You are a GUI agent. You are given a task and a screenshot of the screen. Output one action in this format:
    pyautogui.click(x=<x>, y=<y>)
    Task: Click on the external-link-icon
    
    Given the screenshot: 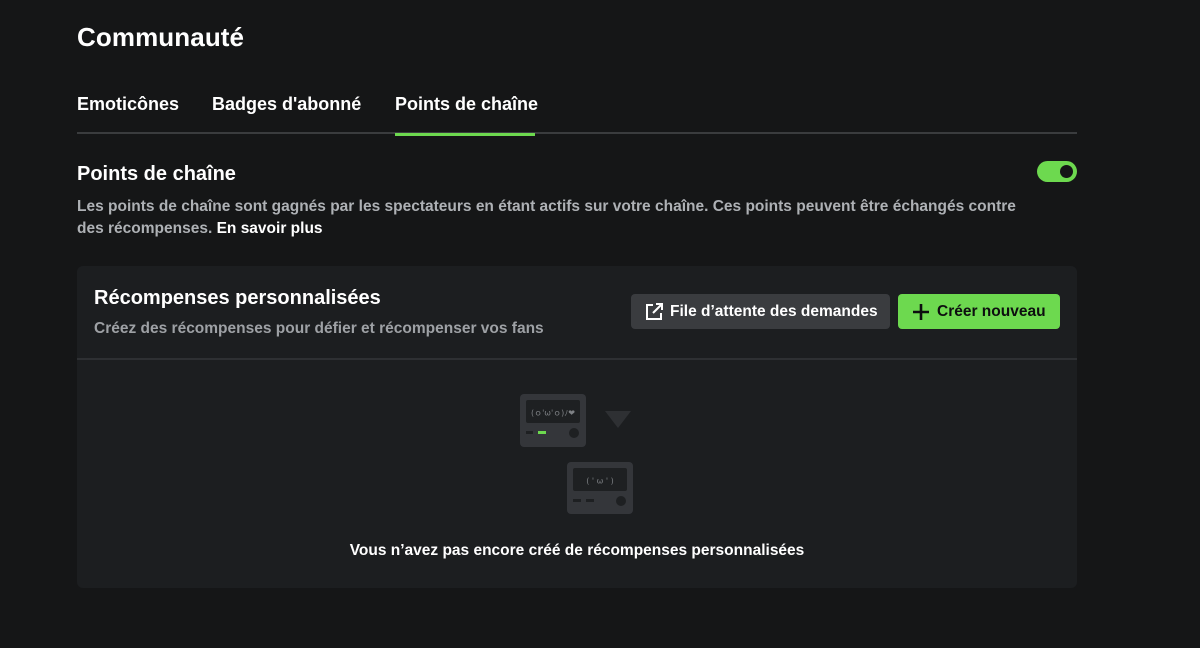 What is the action you would take?
    pyautogui.click(x=654, y=312)
    